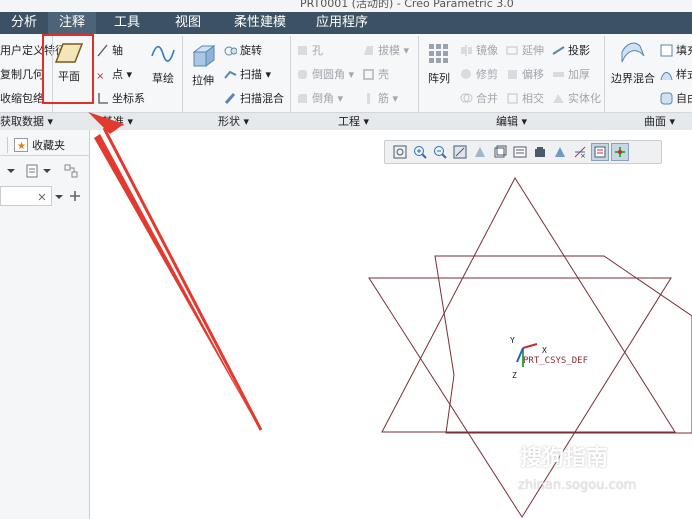 This screenshot has width=692, height=519. What do you see at coordinates (525, 74) in the screenshot?
I see `offset-button: 偏移` at bounding box center [525, 74].